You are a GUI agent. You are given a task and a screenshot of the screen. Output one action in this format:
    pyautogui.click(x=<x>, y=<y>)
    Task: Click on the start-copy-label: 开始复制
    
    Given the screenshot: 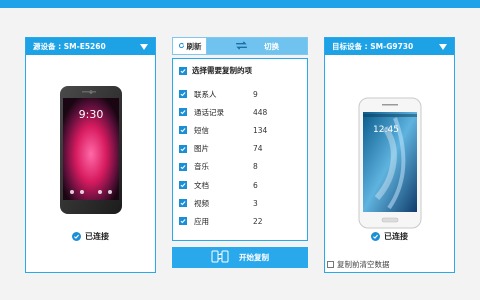 What is the action you would take?
    pyautogui.click(x=254, y=257)
    